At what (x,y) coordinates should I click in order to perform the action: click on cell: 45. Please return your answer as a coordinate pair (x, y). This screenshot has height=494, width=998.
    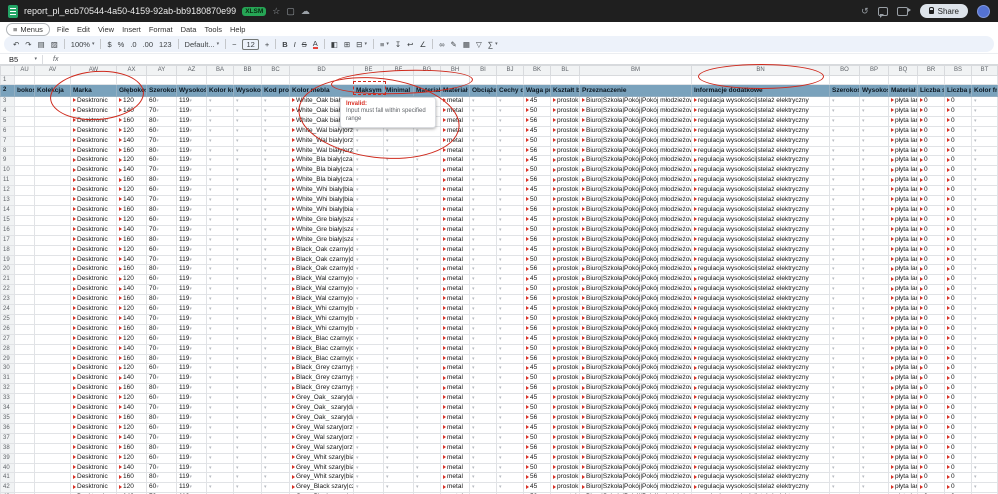
    Looking at the image, I should click on (537, 220).